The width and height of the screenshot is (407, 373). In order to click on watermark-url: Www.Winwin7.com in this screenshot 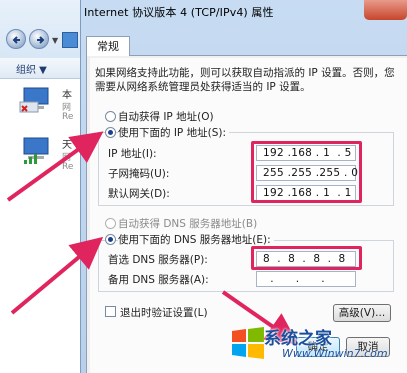, I will do `click(335, 353)`.